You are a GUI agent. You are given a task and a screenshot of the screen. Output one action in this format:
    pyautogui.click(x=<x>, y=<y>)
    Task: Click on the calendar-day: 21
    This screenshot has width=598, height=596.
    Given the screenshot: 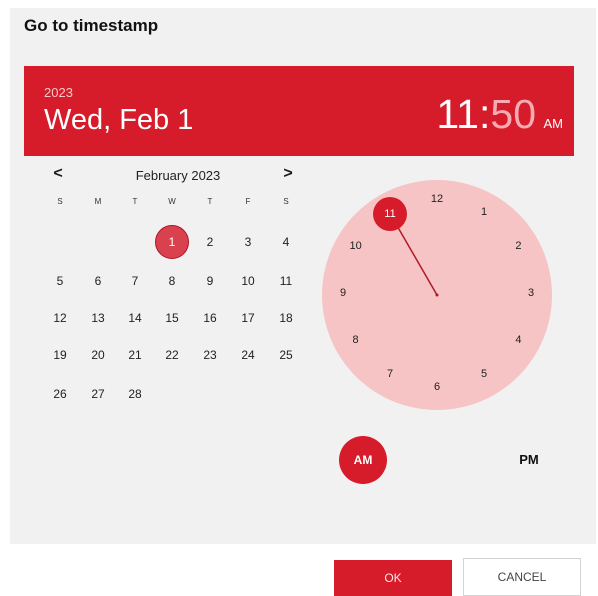 What is the action you would take?
    pyautogui.click(x=135, y=355)
    